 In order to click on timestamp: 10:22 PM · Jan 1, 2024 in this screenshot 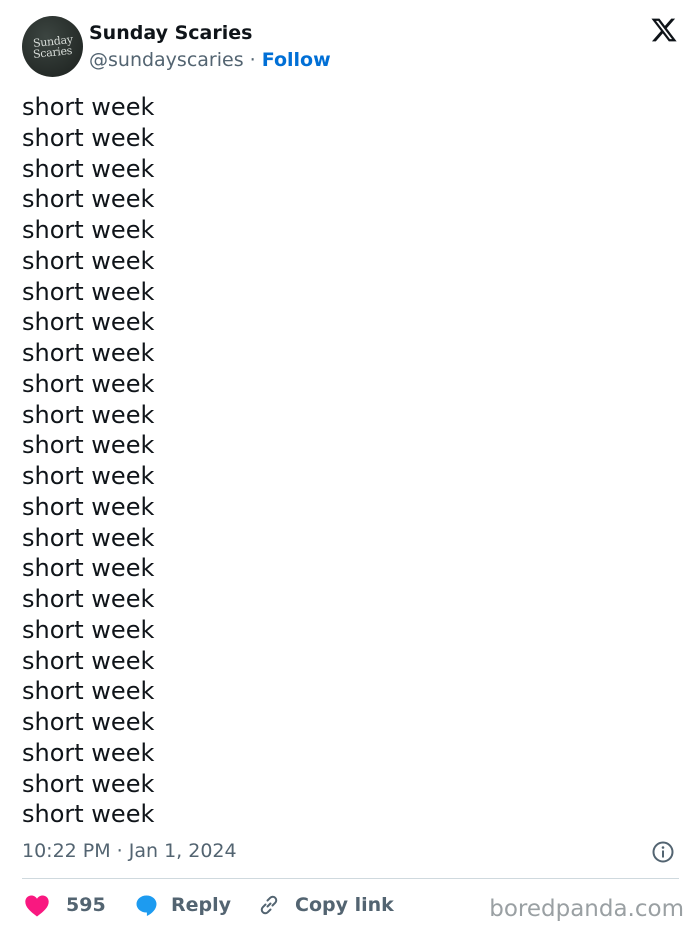, I will do `click(129, 851)`.